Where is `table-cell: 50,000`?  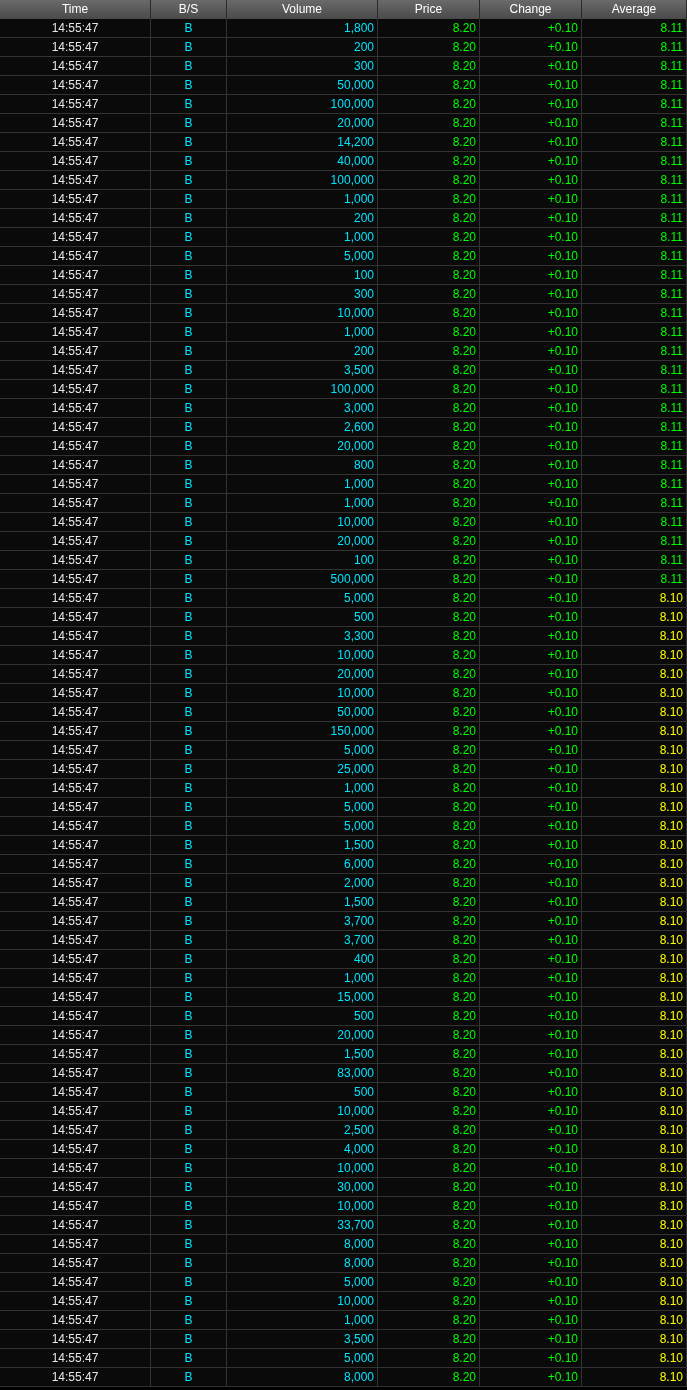 table-cell: 50,000 is located at coordinates (302, 712).